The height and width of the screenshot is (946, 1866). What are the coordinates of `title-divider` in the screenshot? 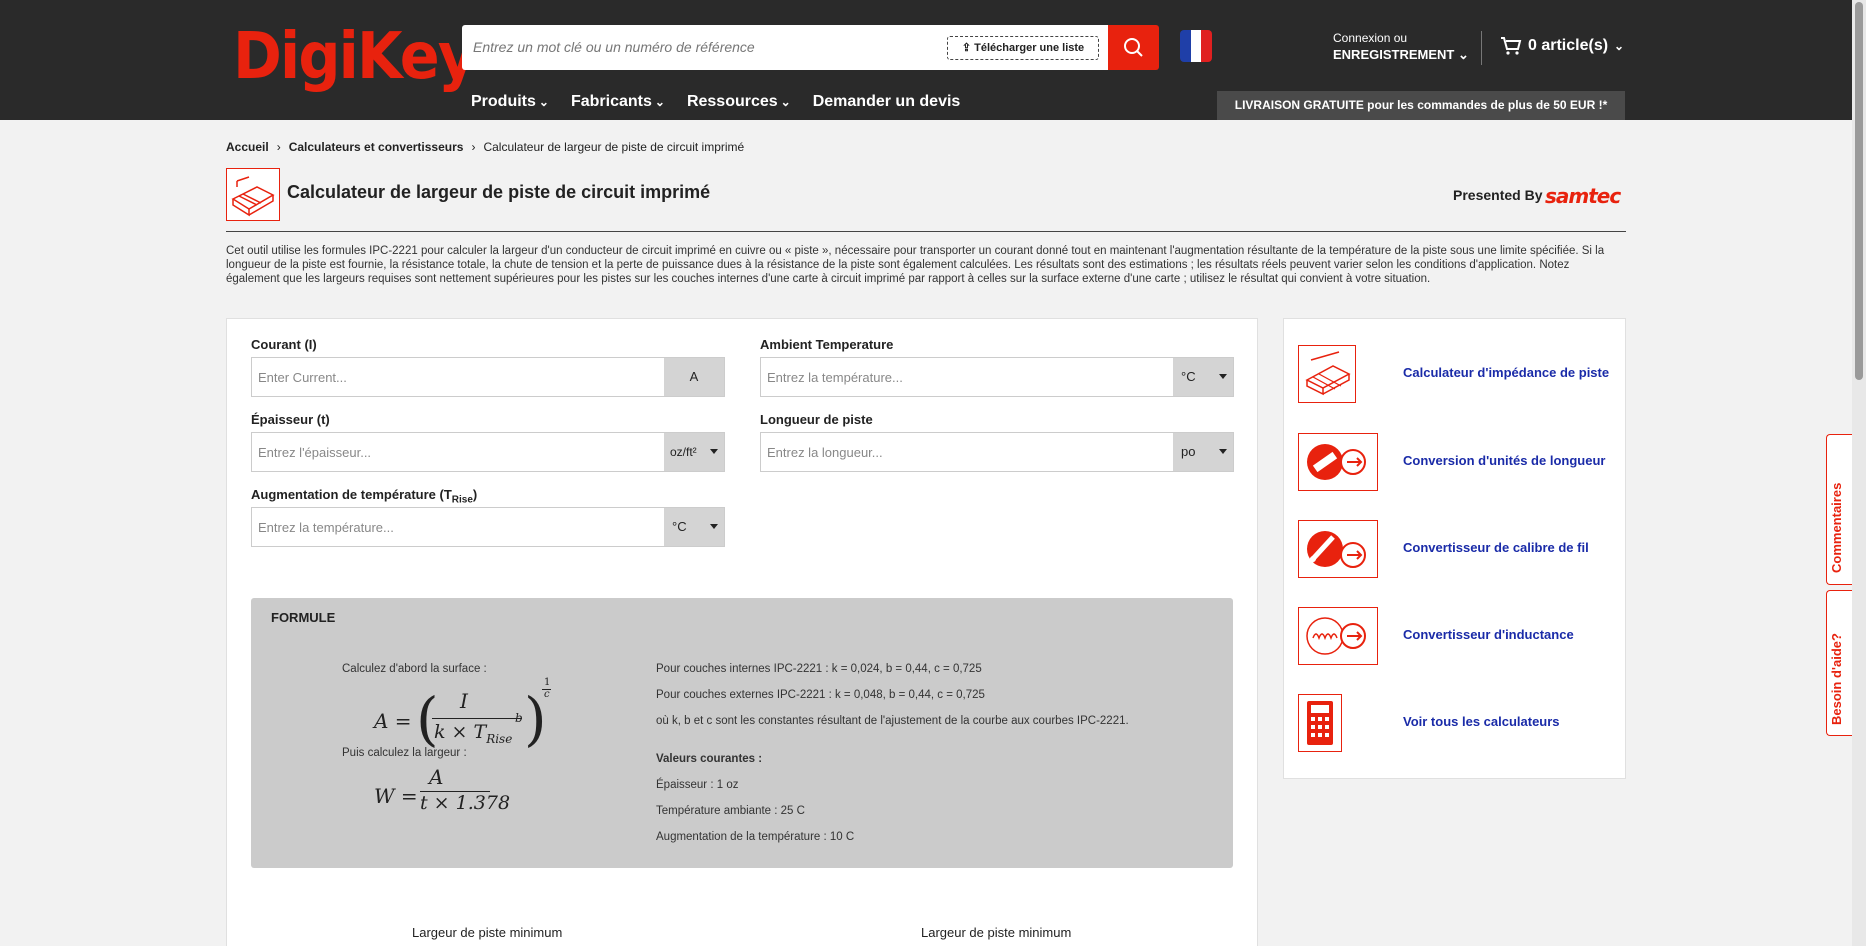 It's located at (926, 231).